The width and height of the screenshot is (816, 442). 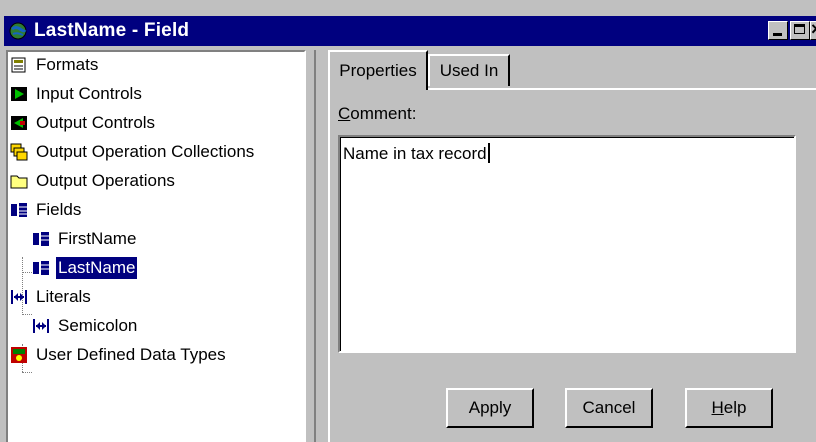 I want to click on help-button-label: elp, so click(x=735, y=407).